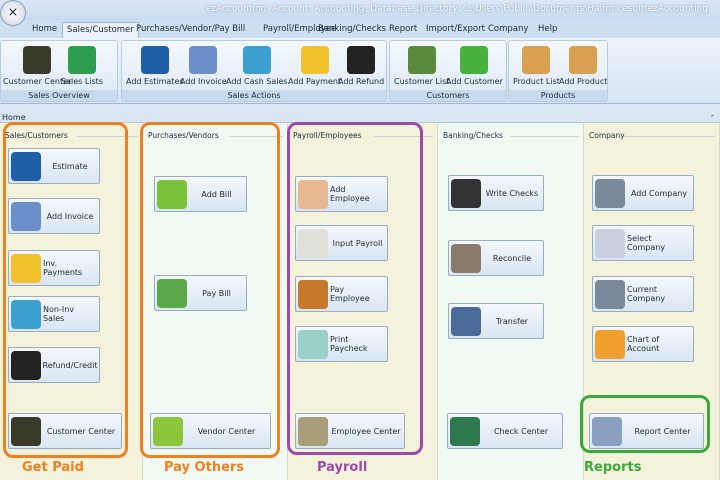 The image size is (720, 480). Describe the element at coordinates (583, 60) in the screenshot. I see `box-plus-icon` at that location.